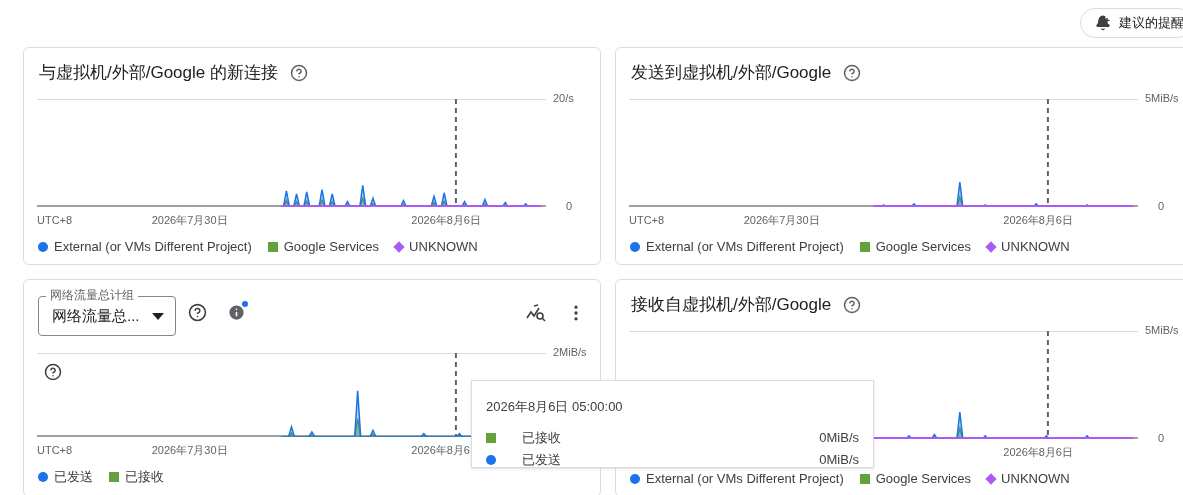 The image size is (1183, 495). Describe the element at coordinates (541, 459) in the screenshot. I see `tooltip-series-label: 已发送` at that location.